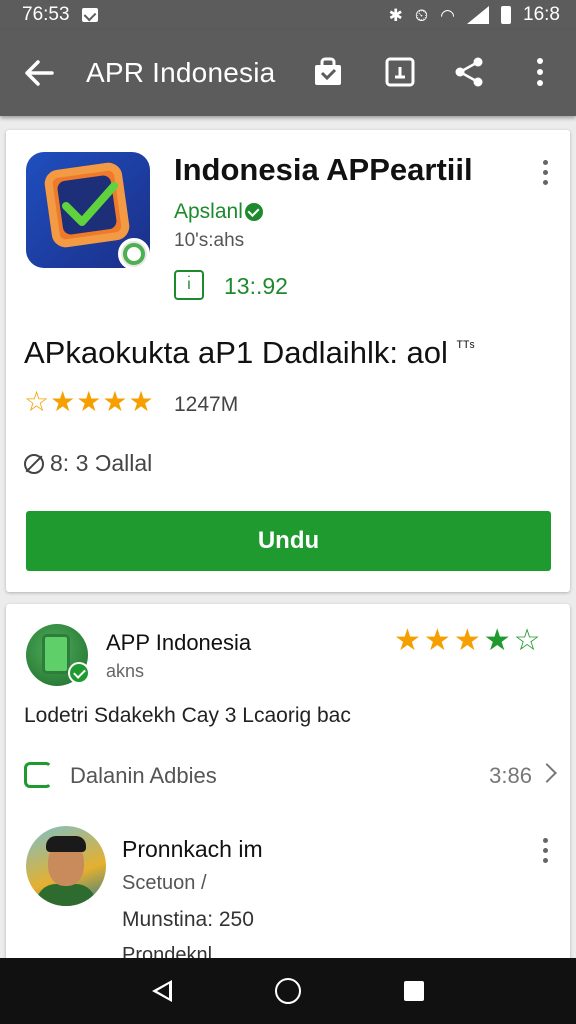 The width and height of the screenshot is (576, 1024). Describe the element at coordinates (256, 286) in the screenshot. I see `age-rating-value: 13:.92` at that location.